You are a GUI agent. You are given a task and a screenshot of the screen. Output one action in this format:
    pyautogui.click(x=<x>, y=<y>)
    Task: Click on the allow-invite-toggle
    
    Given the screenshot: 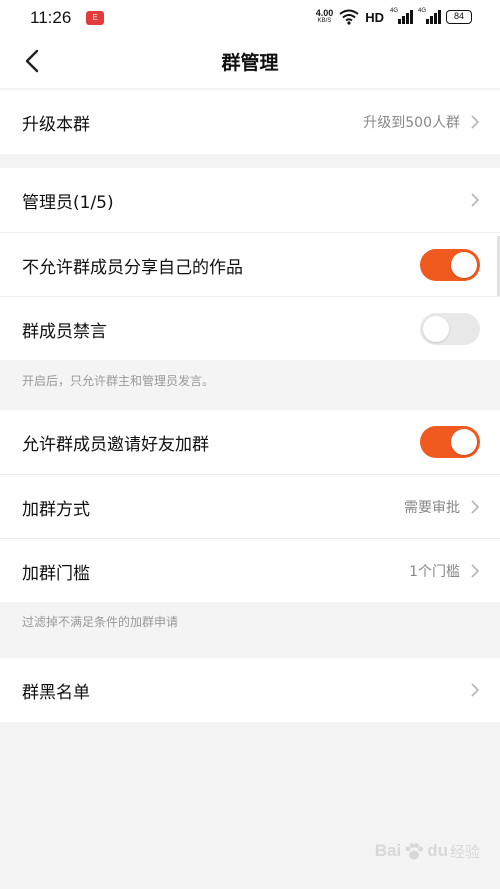 What is the action you would take?
    pyautogui.click(x=450, y=442)
    